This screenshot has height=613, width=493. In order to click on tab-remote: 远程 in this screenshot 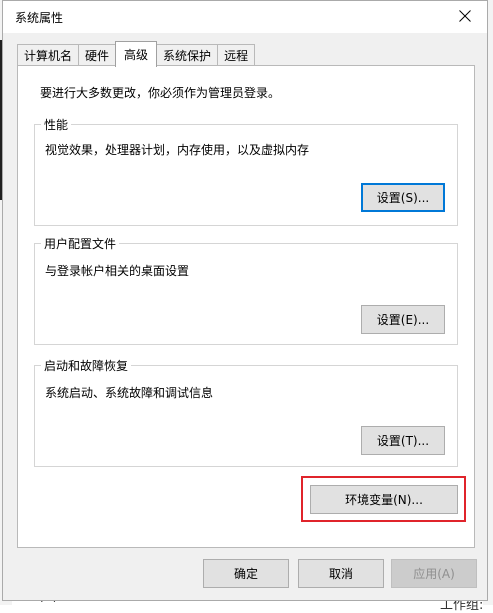, I will do `click(236, 55)`.